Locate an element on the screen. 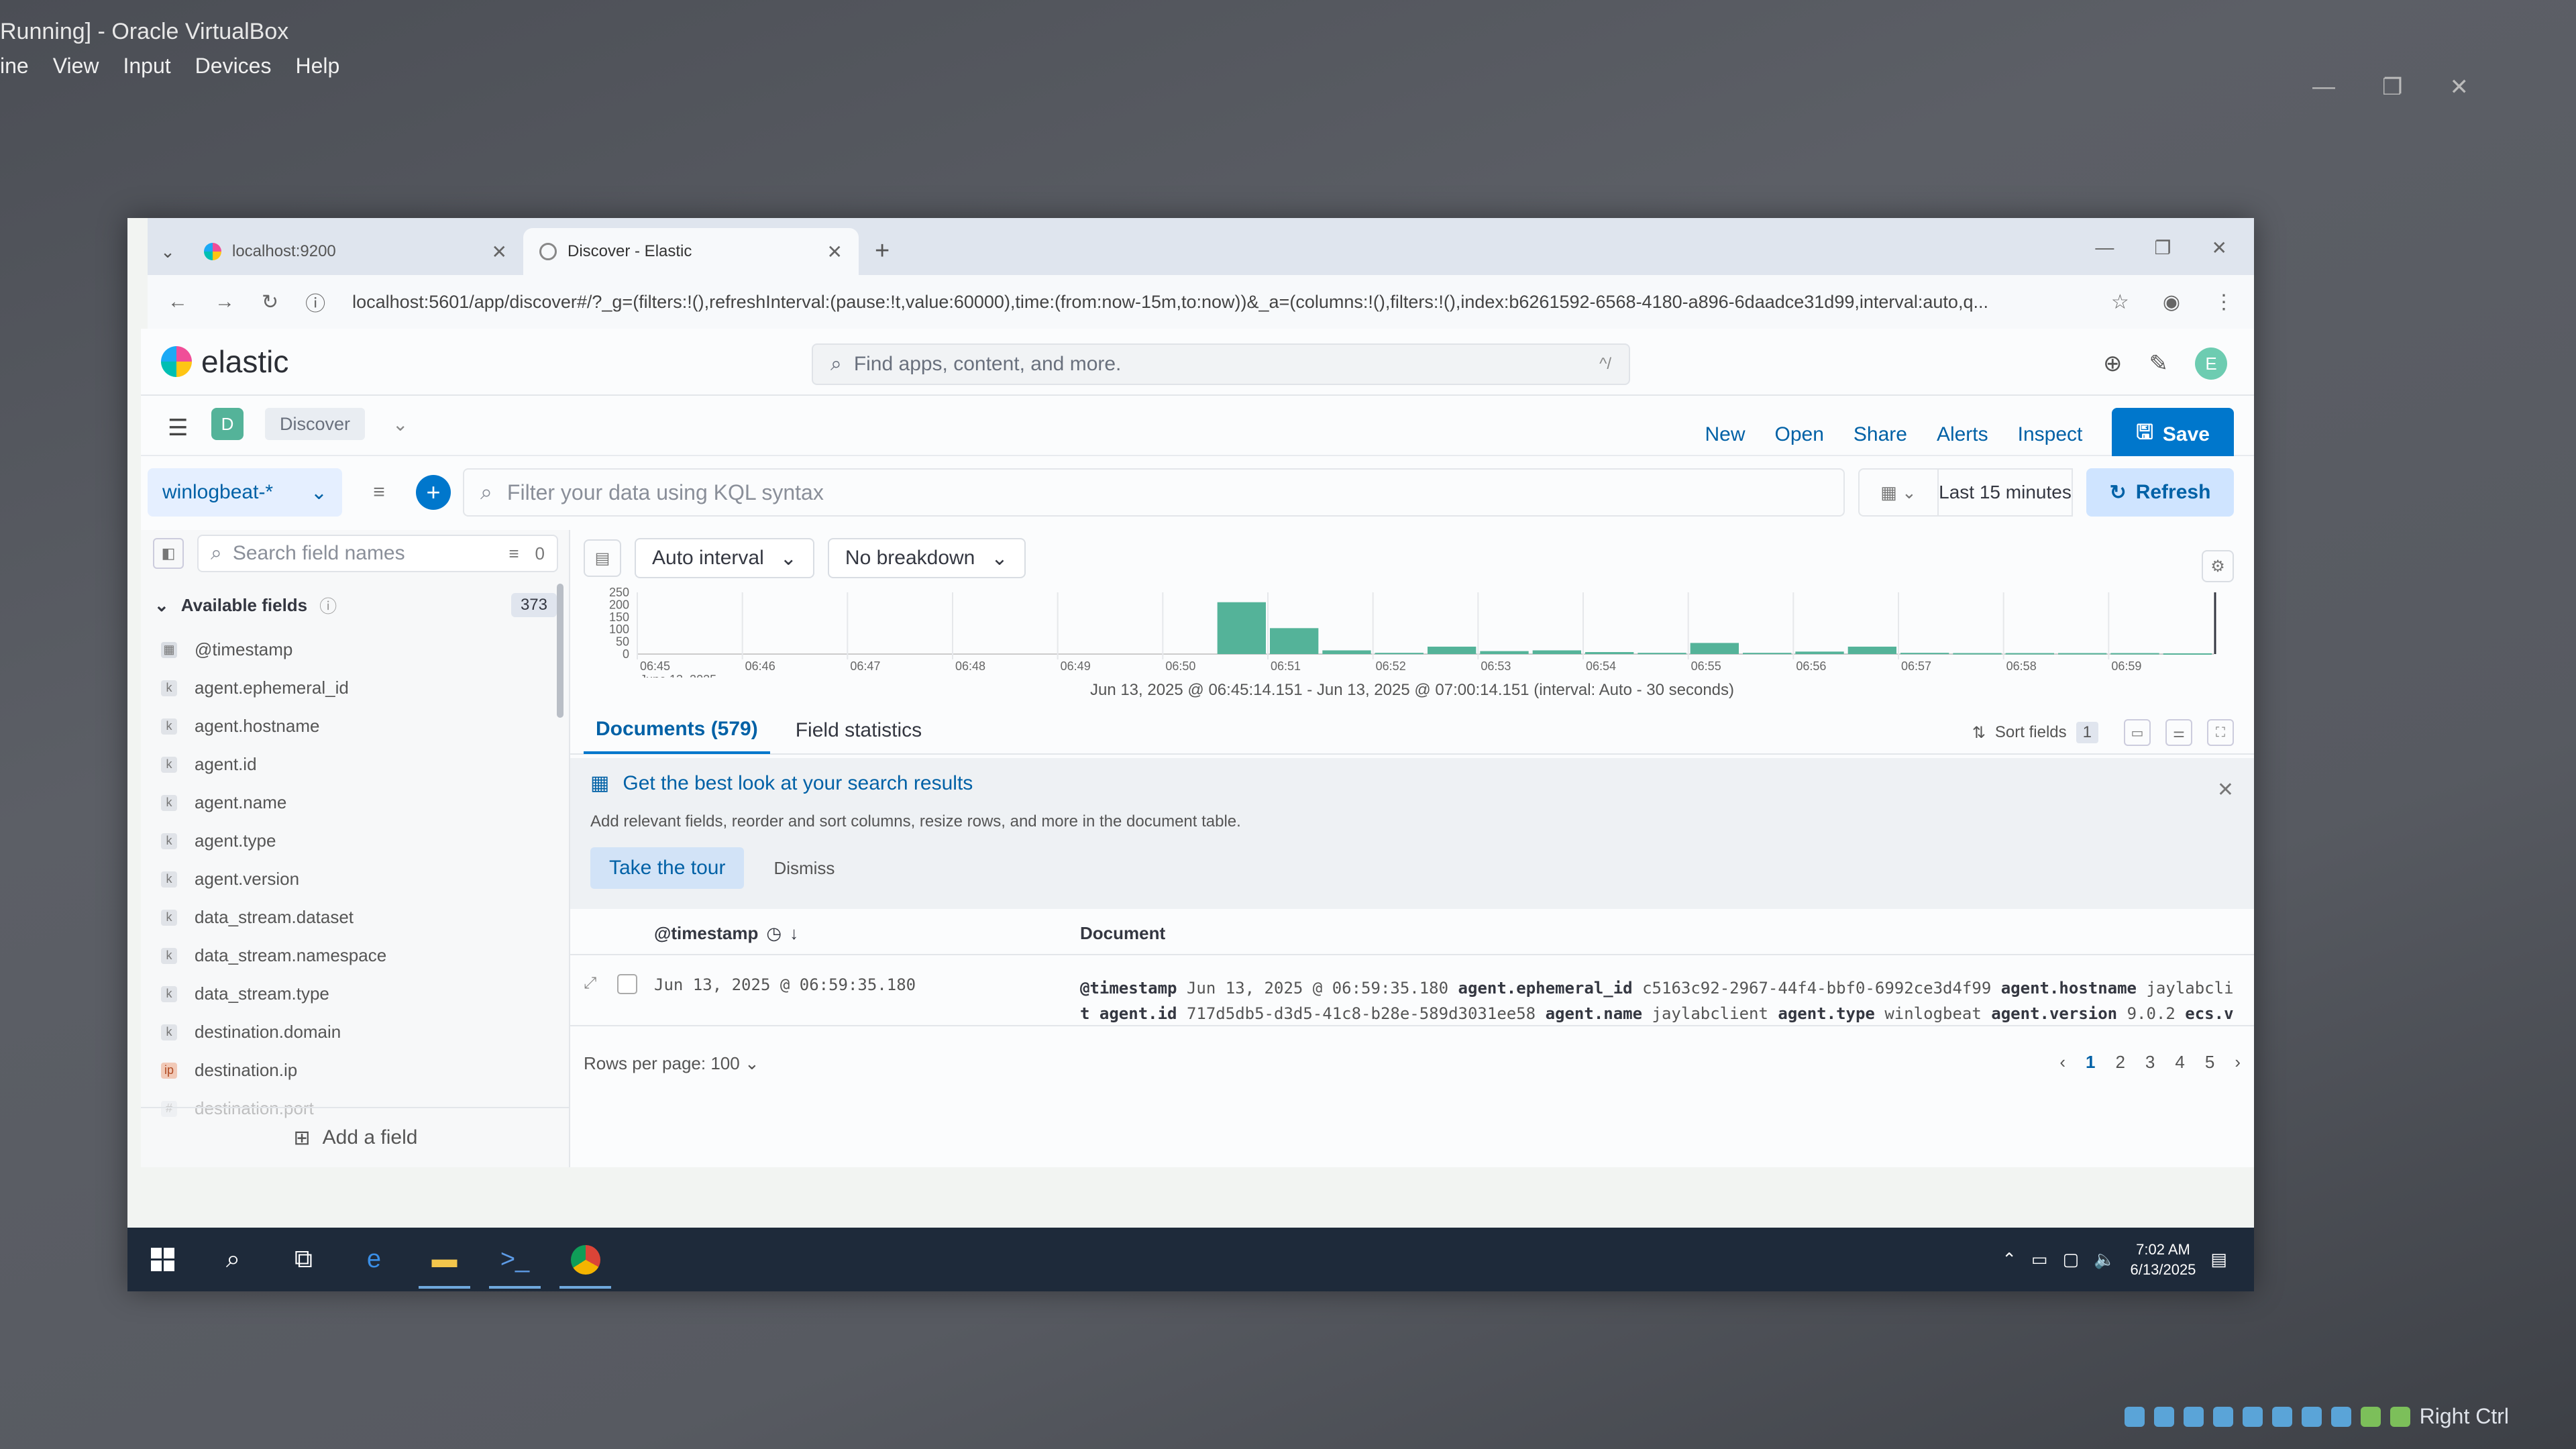 The width and height of the screenshot is (2576, 1449). kql-search-input: ⌕ Filter your data using KQL syntax is located at coordinates (1154, 492).